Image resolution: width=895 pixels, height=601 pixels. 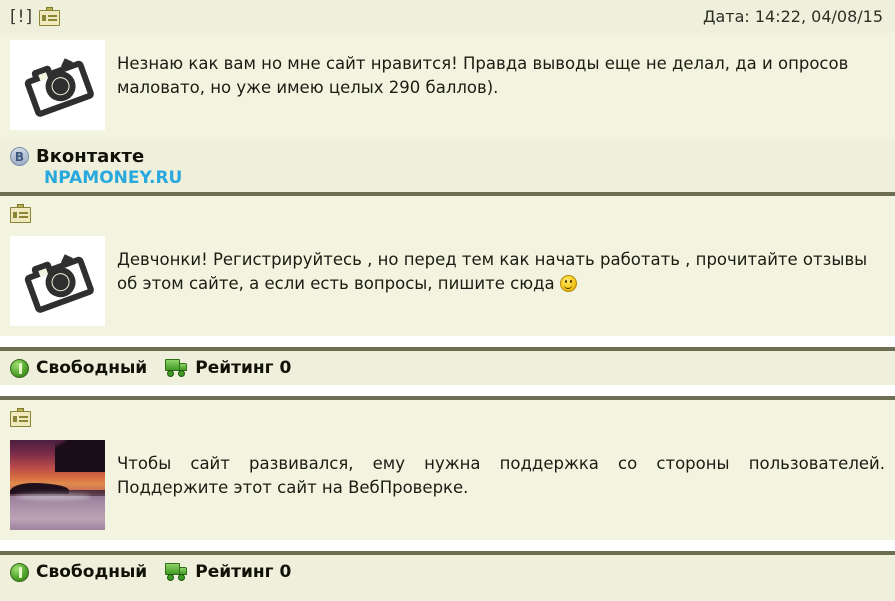 I want to click on message-2-icon-row, so click(x=447, y=212).